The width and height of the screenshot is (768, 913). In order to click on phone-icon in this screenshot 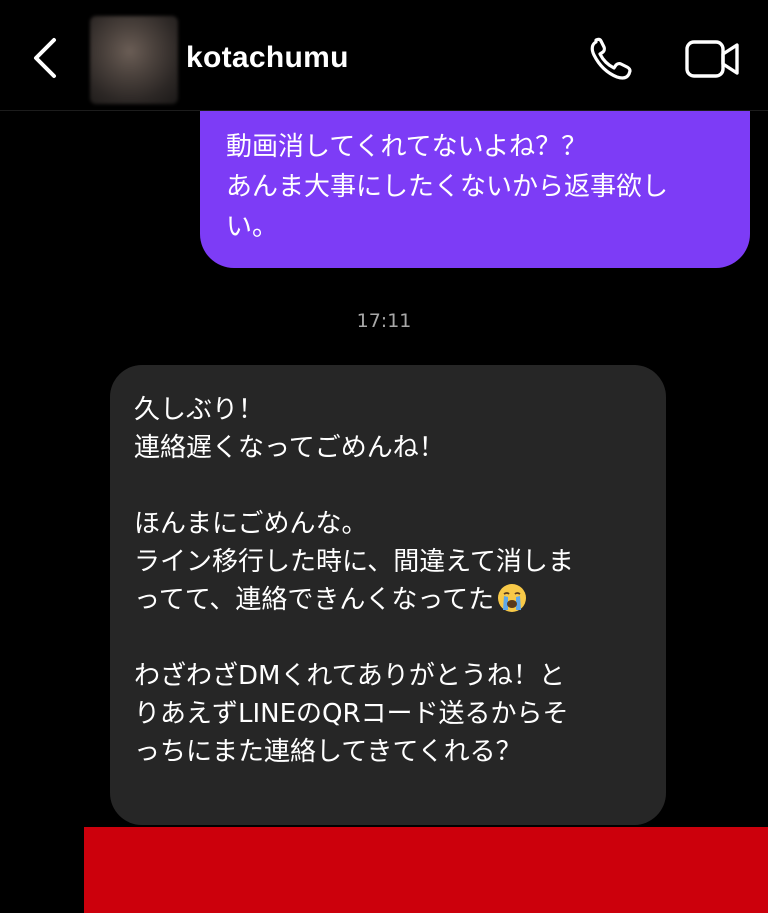, I will do `click(611, 58)`.